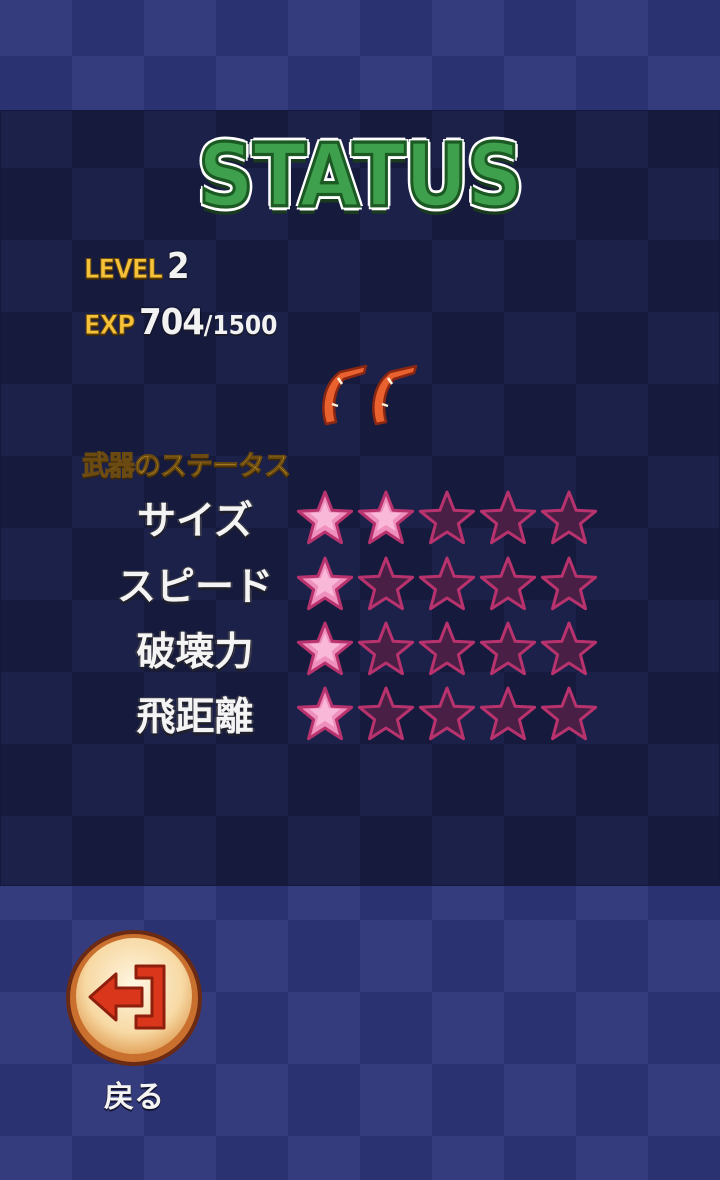 The height and width of the screenshot is (1180, 720). I want to click on stat-row-power: 破壊力, so click(360, 649).